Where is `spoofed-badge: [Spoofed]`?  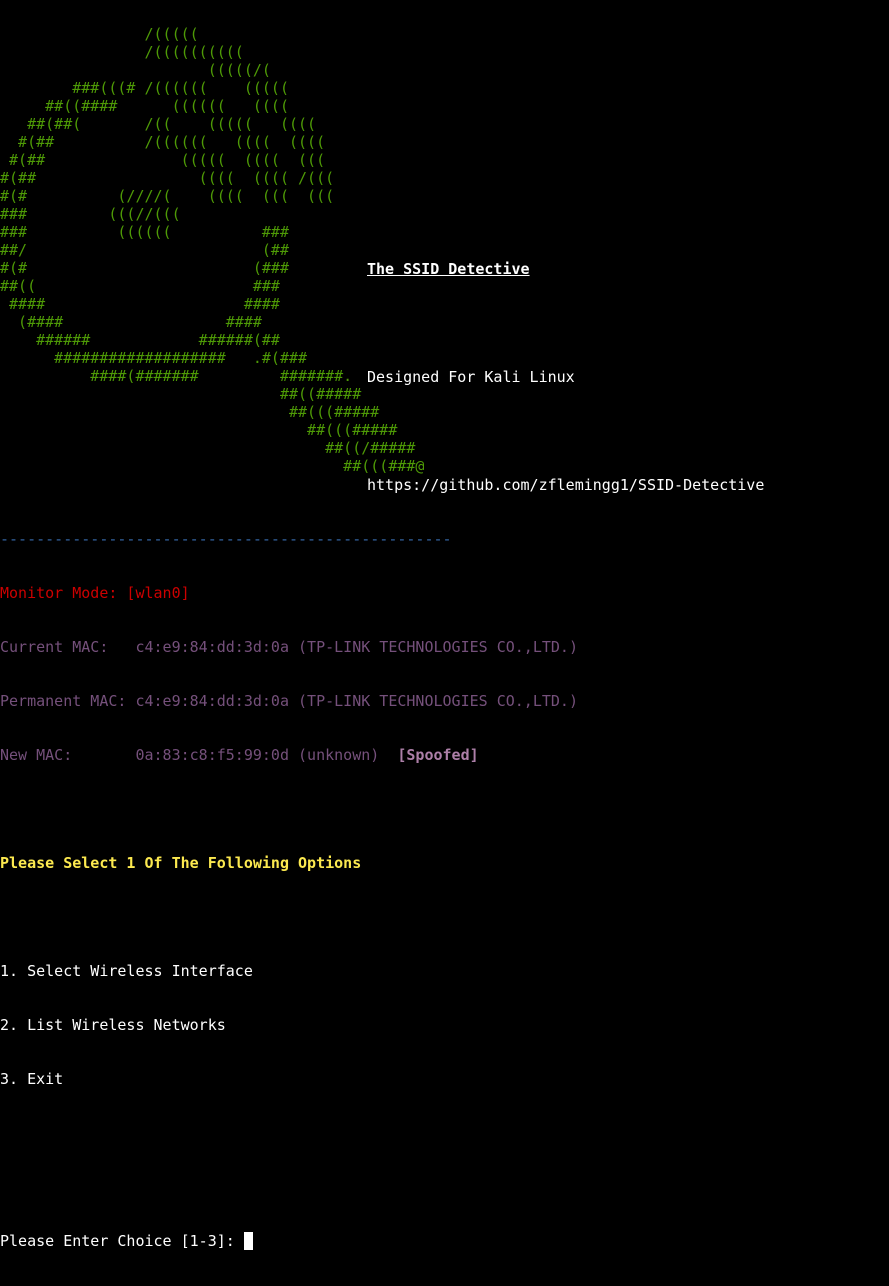
spoofed-badge: [Spoofed] is located at coordinates (438, 755).